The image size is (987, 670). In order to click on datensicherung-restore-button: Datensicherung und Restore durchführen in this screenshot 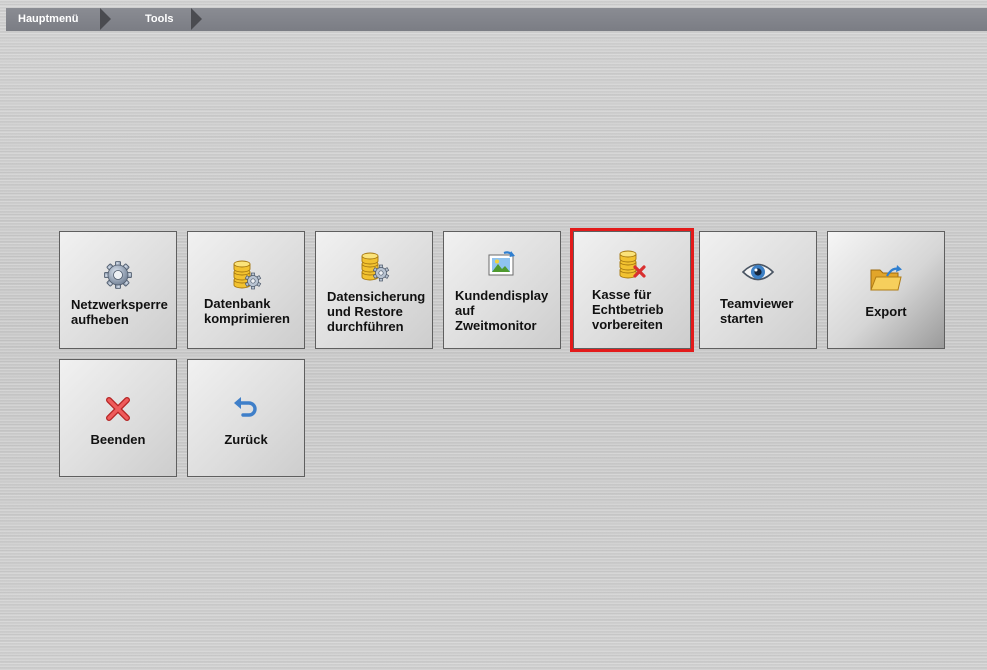, I will do `click(374, 290)`.